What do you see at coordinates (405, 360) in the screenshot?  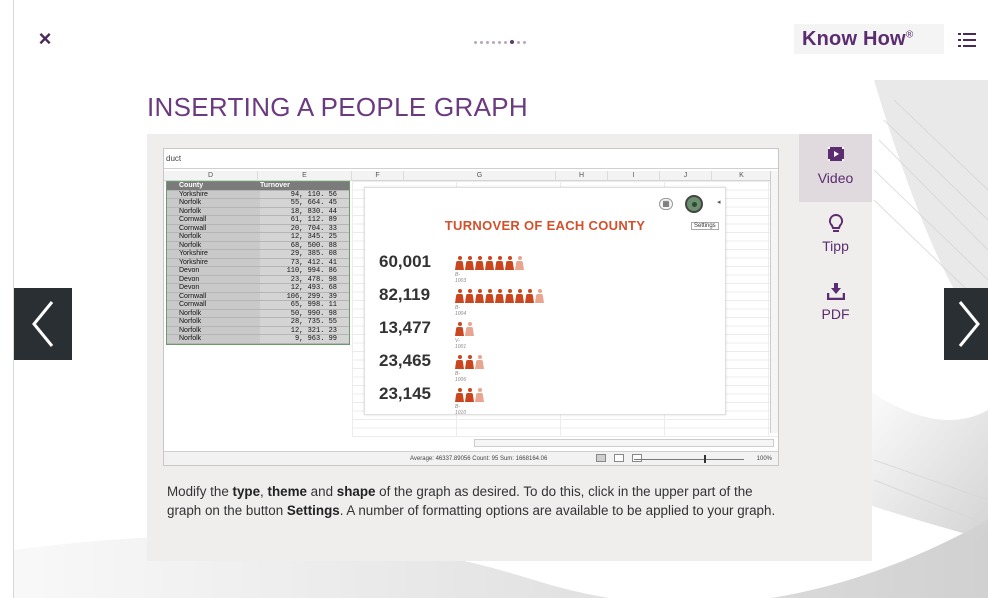 I see `people-graph-value: 23,465` at bounding box center [405, 360].